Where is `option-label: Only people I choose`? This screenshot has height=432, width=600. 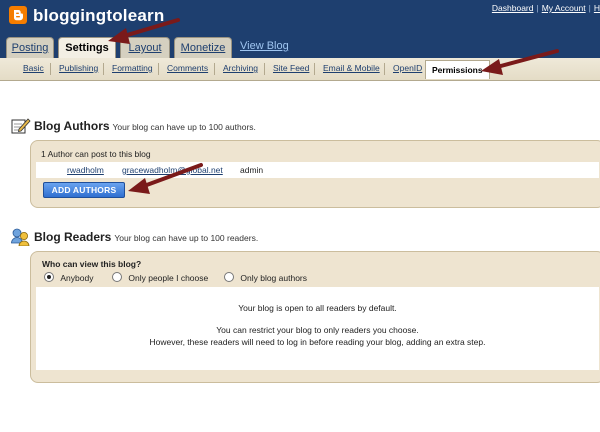 option-label: Only people I choose is located at coordinates (168, 278).